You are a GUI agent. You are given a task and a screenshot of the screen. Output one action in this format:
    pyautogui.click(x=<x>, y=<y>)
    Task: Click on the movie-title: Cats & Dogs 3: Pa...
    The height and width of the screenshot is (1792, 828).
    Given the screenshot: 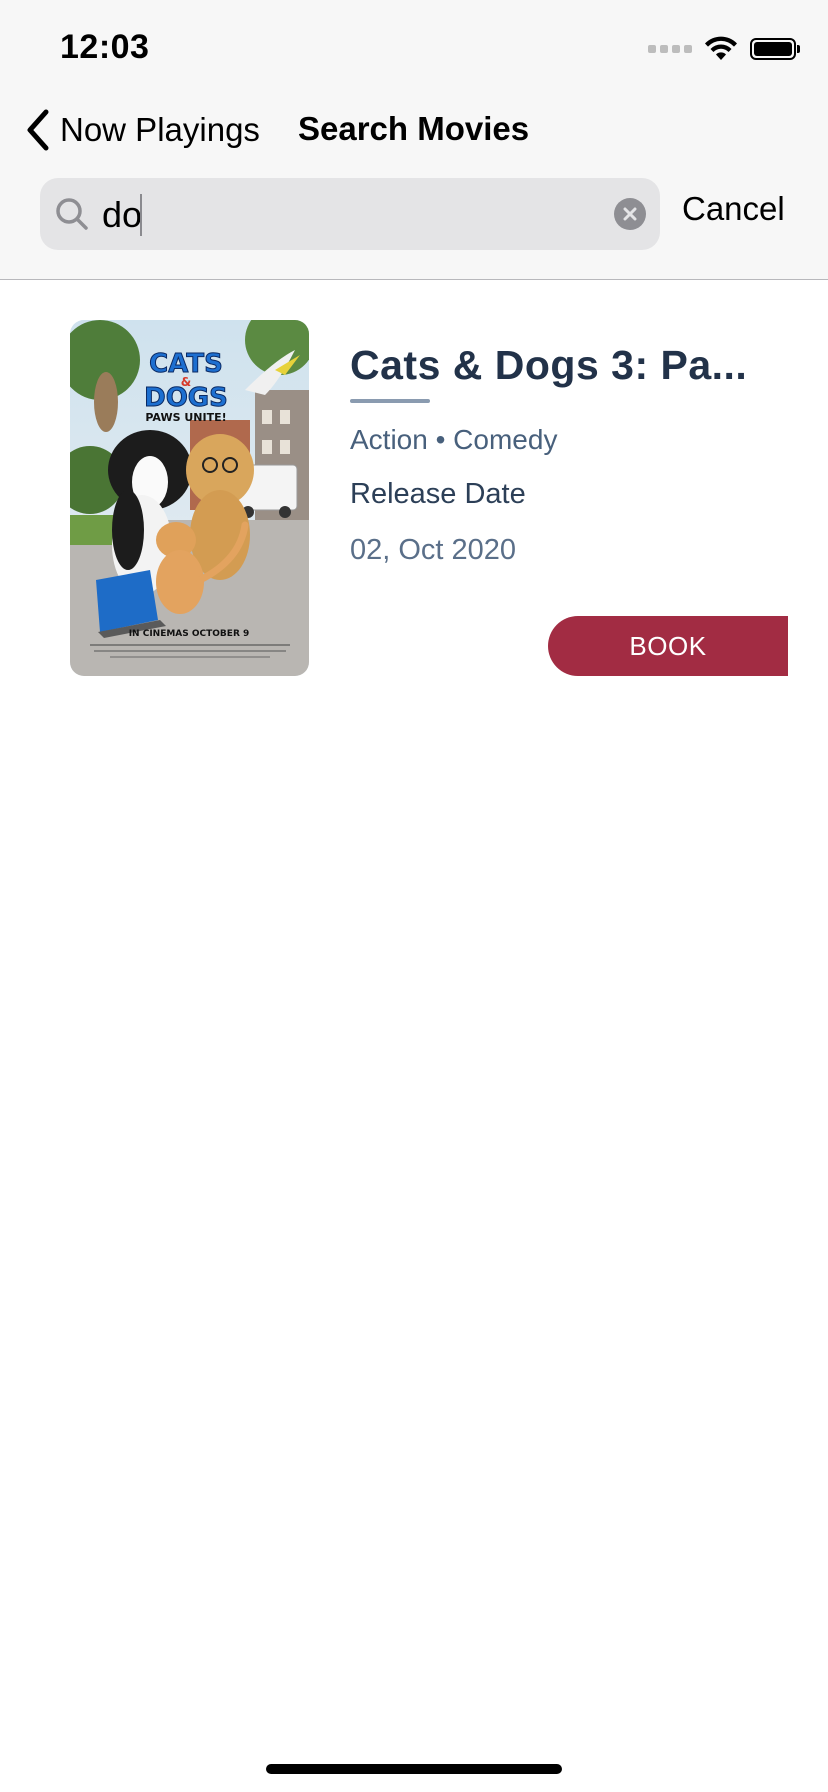 What is the action you would take?
    pyautogui.click(x=549, y=365)
    